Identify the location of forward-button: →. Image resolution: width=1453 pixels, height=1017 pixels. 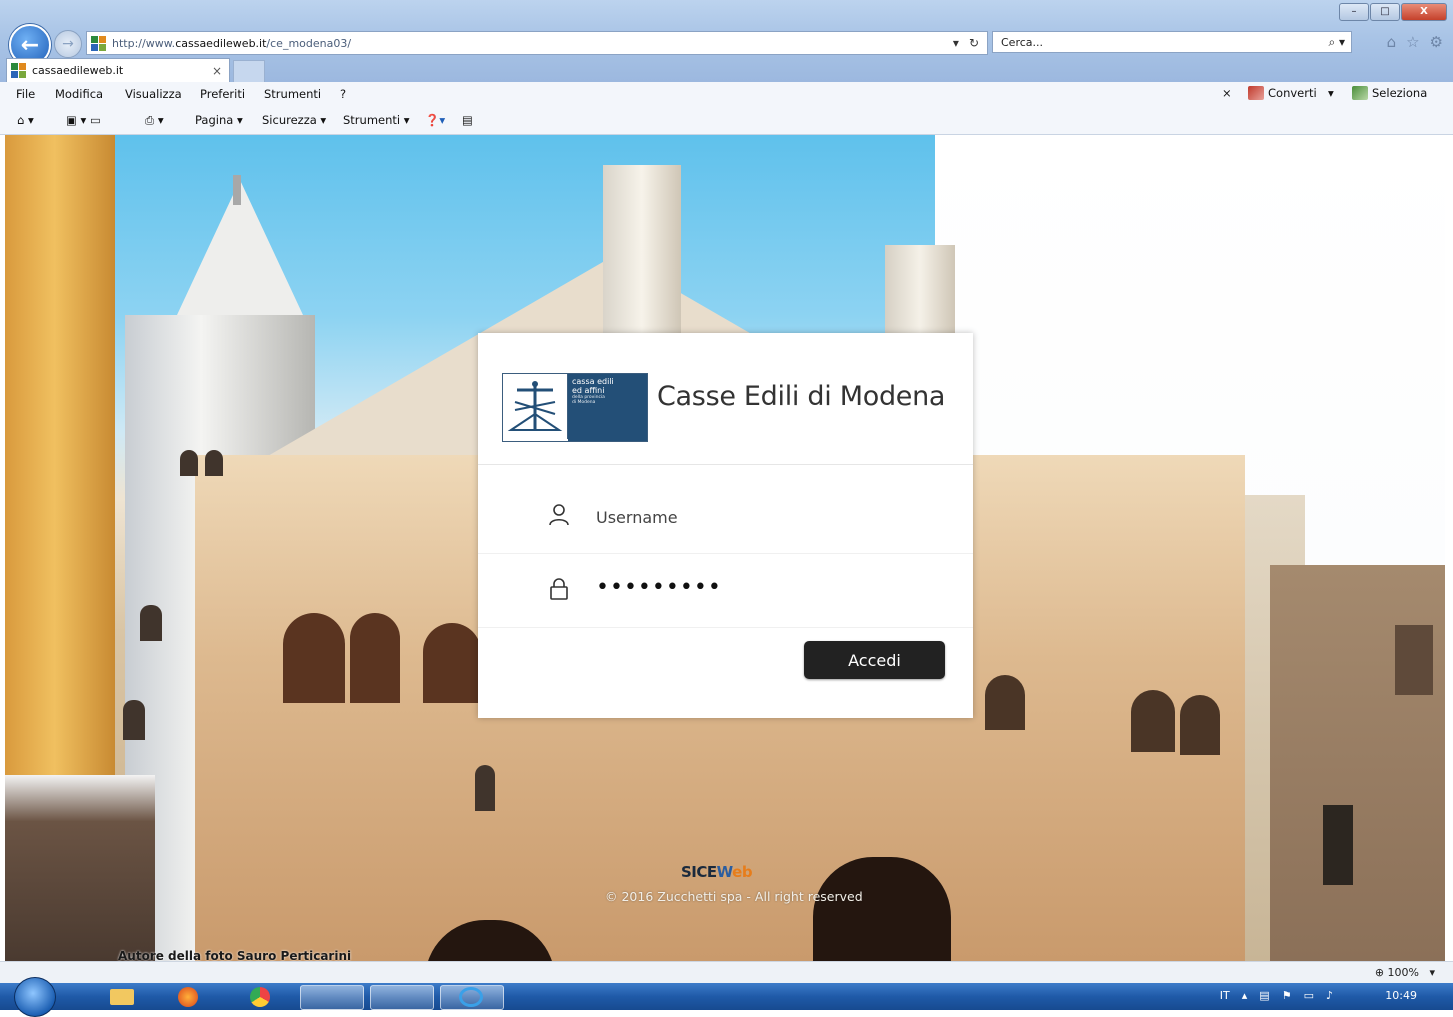
(68, 44).